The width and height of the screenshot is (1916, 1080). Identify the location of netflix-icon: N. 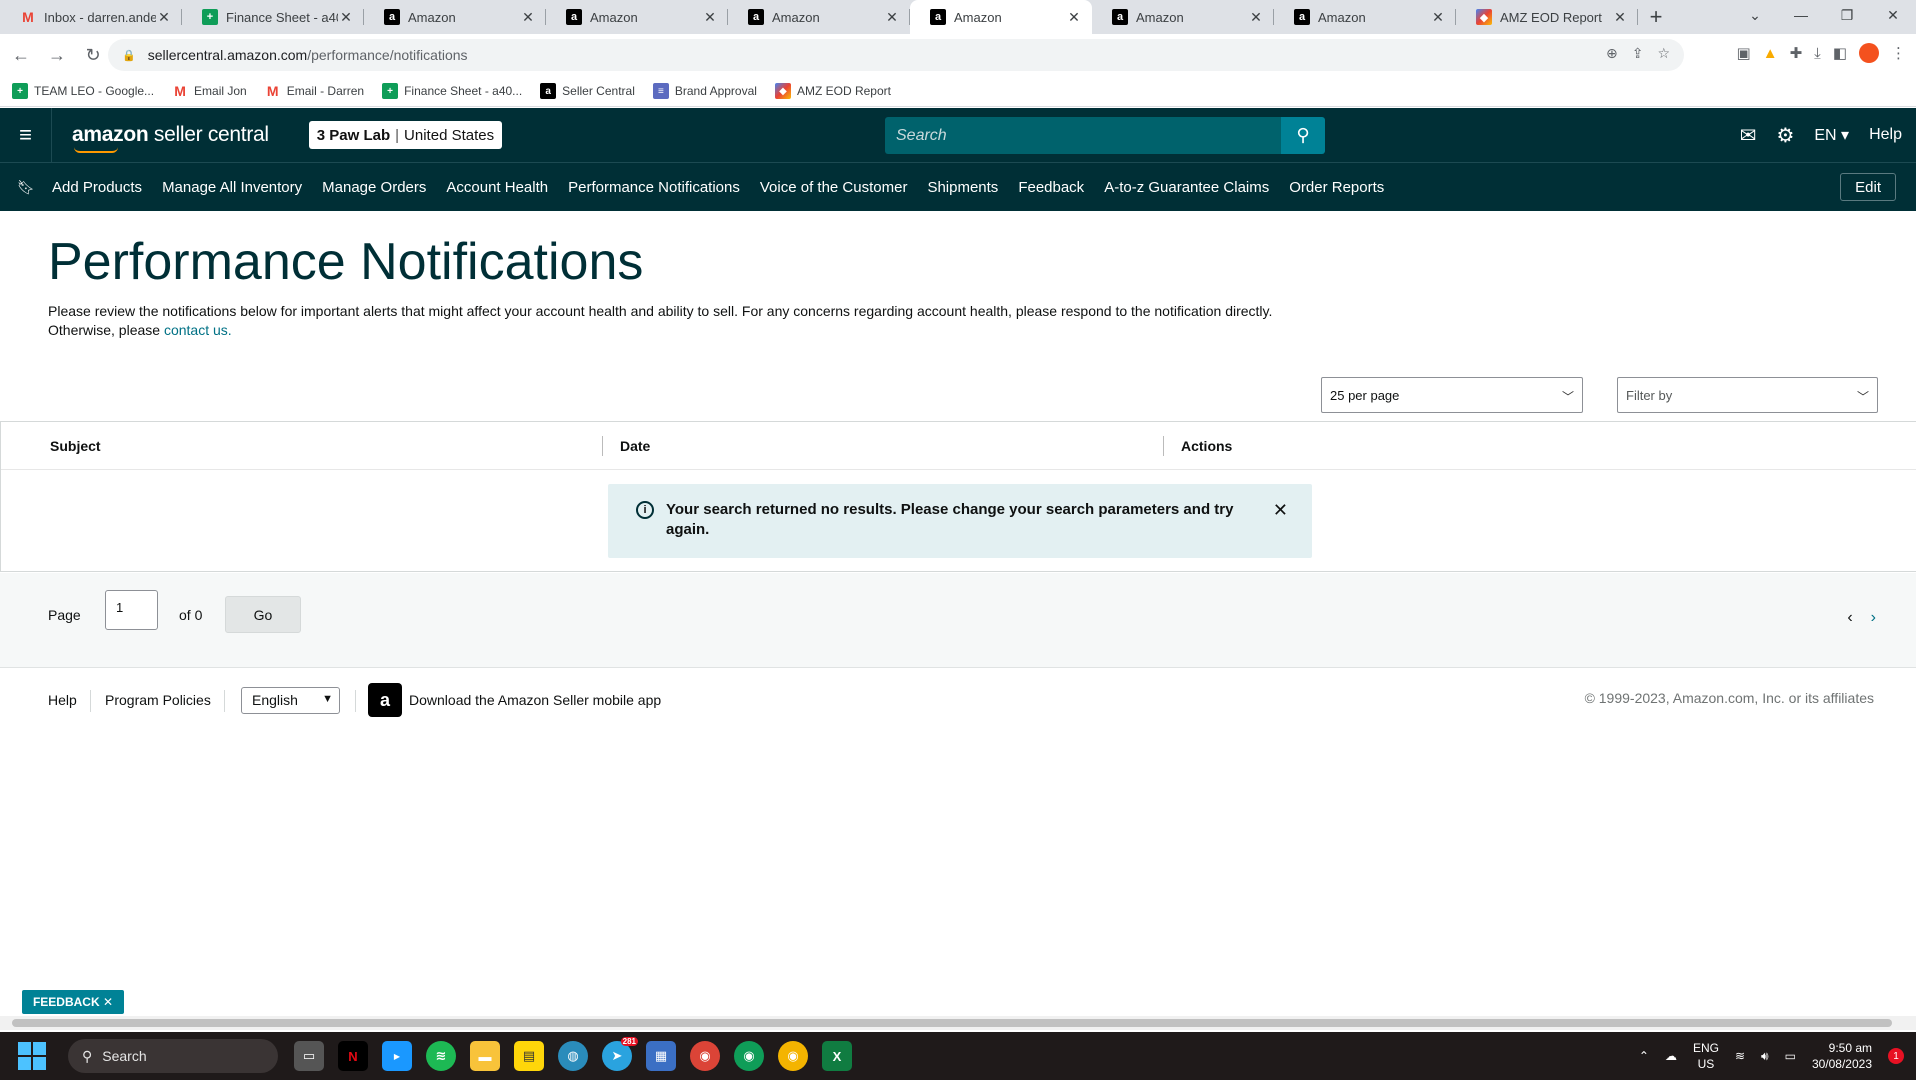
(353, 1056).